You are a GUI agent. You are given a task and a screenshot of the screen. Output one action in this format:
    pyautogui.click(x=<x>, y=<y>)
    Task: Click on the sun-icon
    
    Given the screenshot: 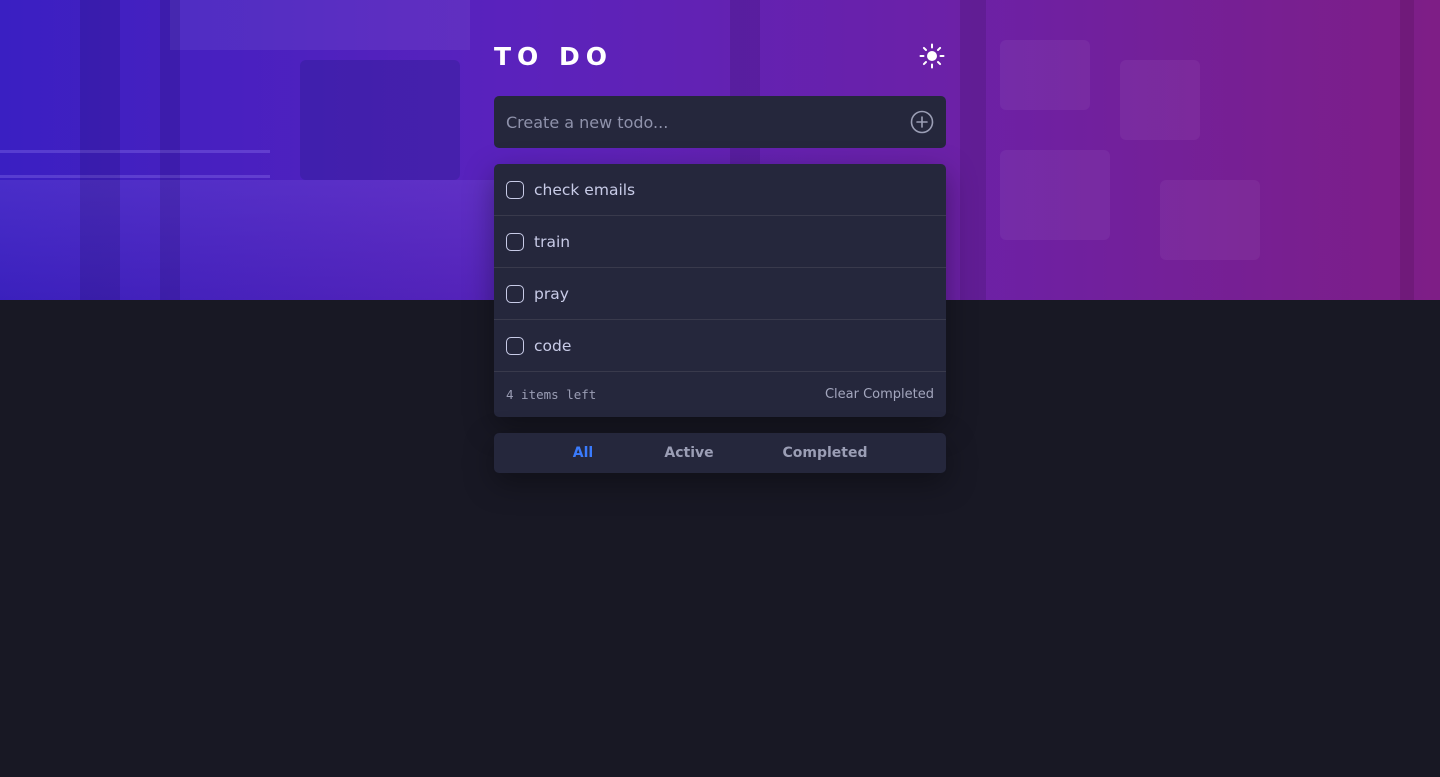 What is the action you would take?
    pyautogui.click(x=932, y=56)
    